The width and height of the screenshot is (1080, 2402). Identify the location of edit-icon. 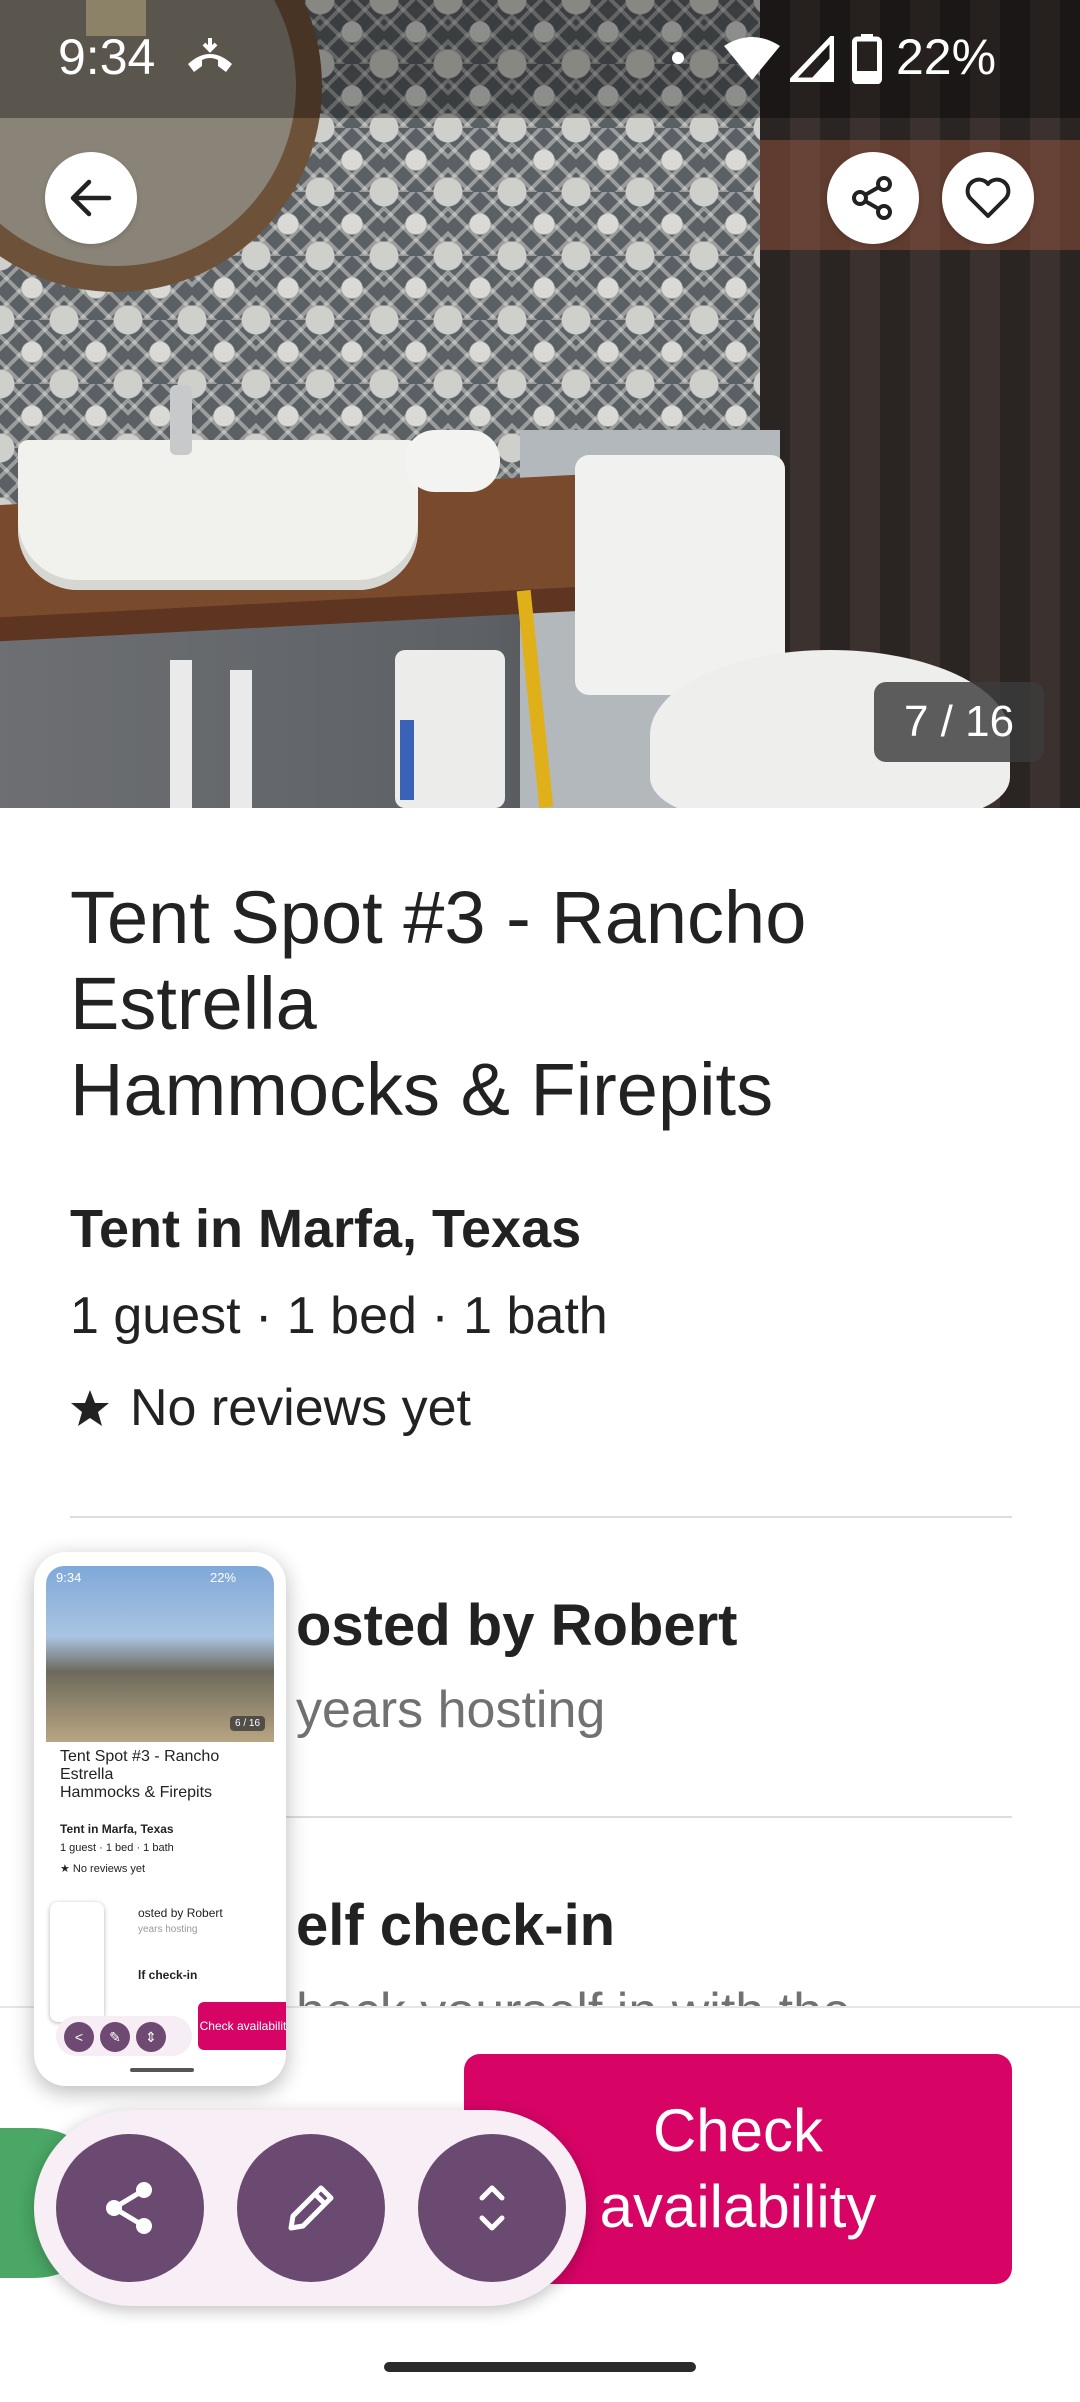
(311, 2208).